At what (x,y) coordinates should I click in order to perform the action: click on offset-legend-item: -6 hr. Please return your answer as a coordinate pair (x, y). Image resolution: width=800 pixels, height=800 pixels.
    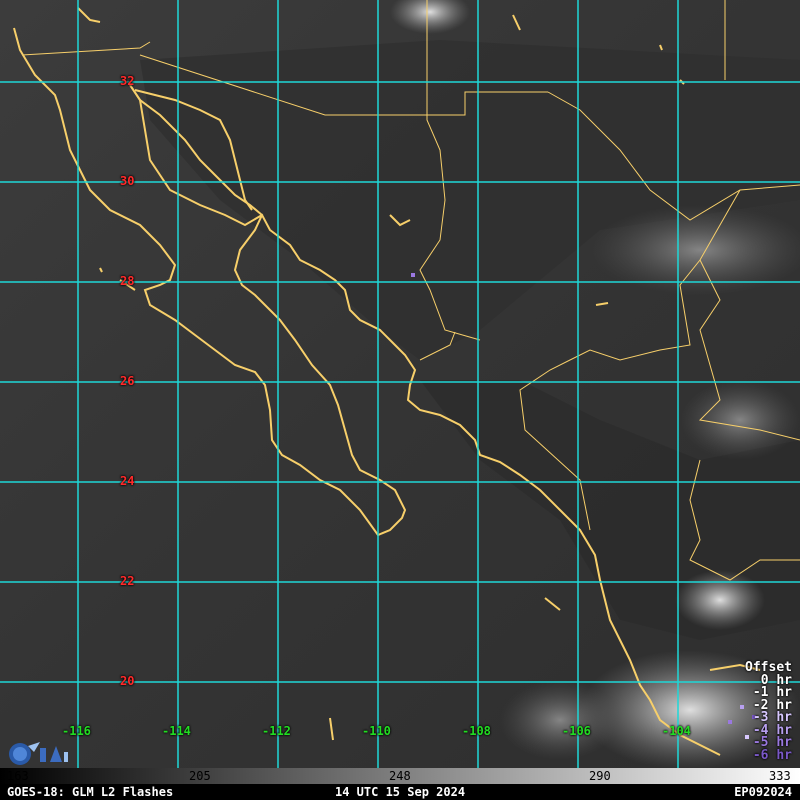
    Looking at the image, I should click on (772, 755).